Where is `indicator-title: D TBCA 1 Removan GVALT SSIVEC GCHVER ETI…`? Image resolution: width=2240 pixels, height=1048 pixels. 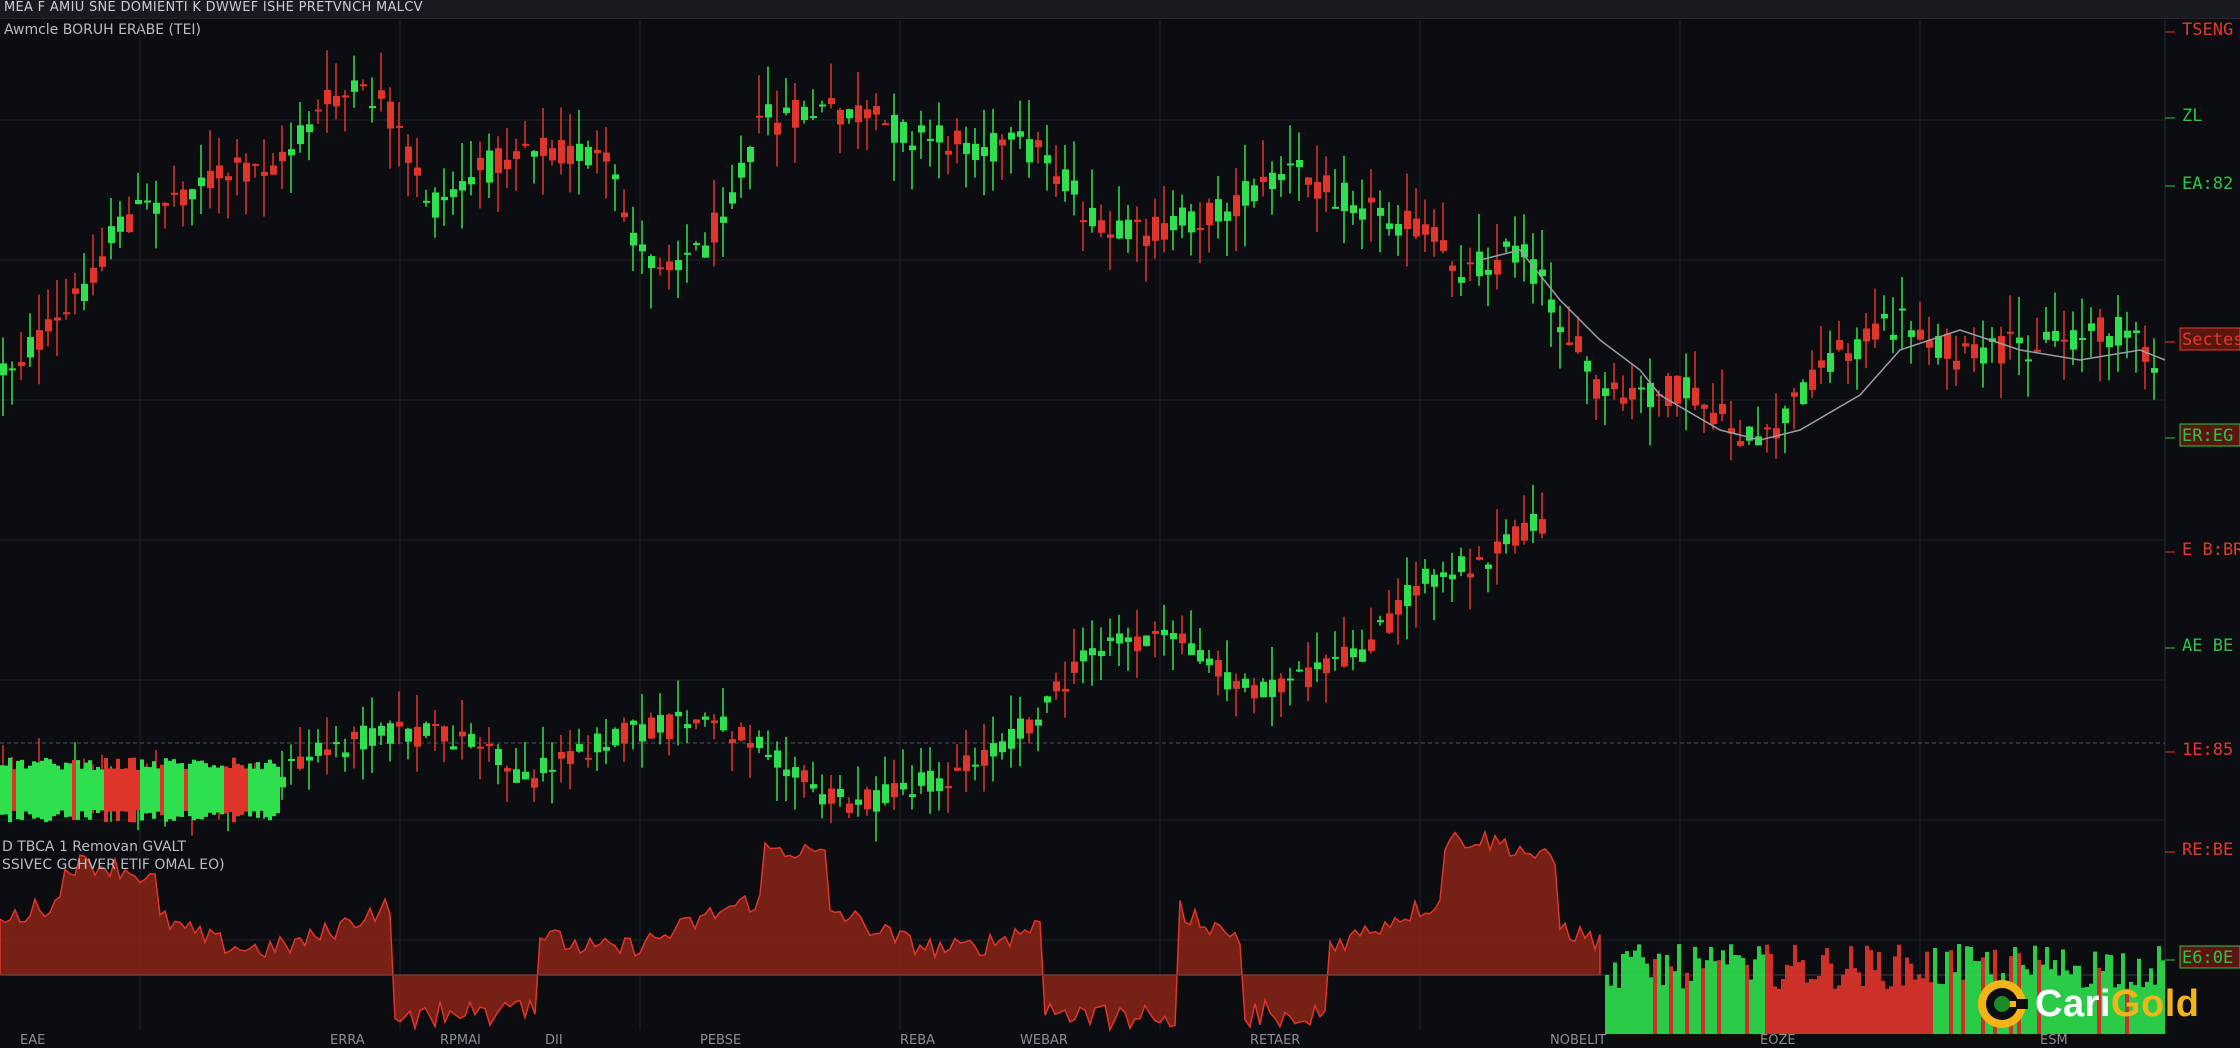
indicator-title: D TBCA 1 Removan GVALT SSIVEC GCHVER ETI… is located at coordinates (113, 856).